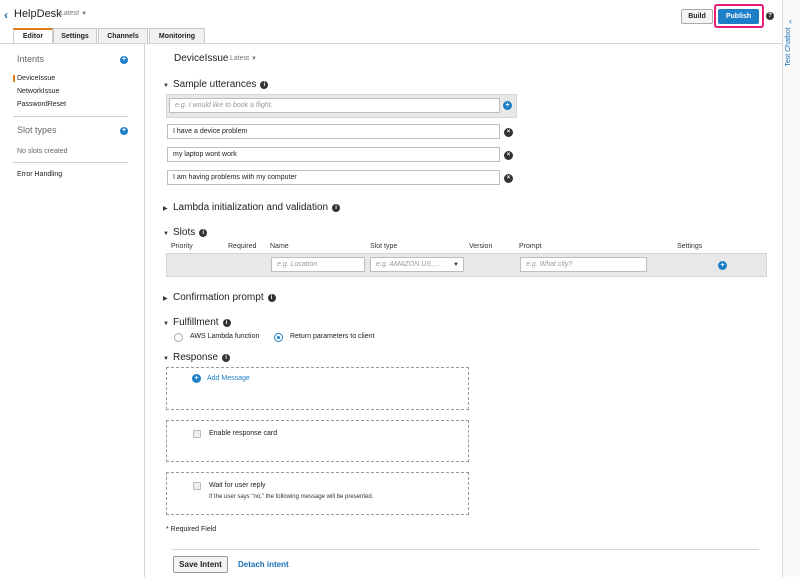  I want to click on lambda-init-header: ▶ Lambda initialization and validation i, so click(252, 207).